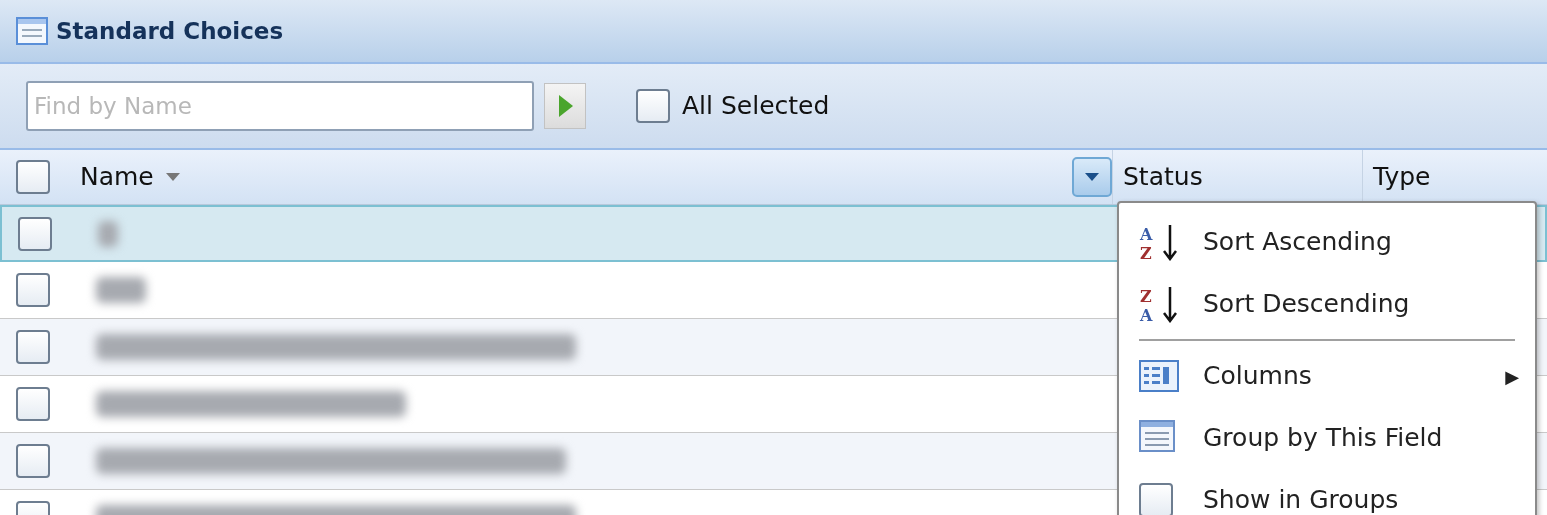 The image size is (1547, 515). Describe the element at coordinates (653, 106) in the screenshot. I see `all-selected-checkbox` at that location.